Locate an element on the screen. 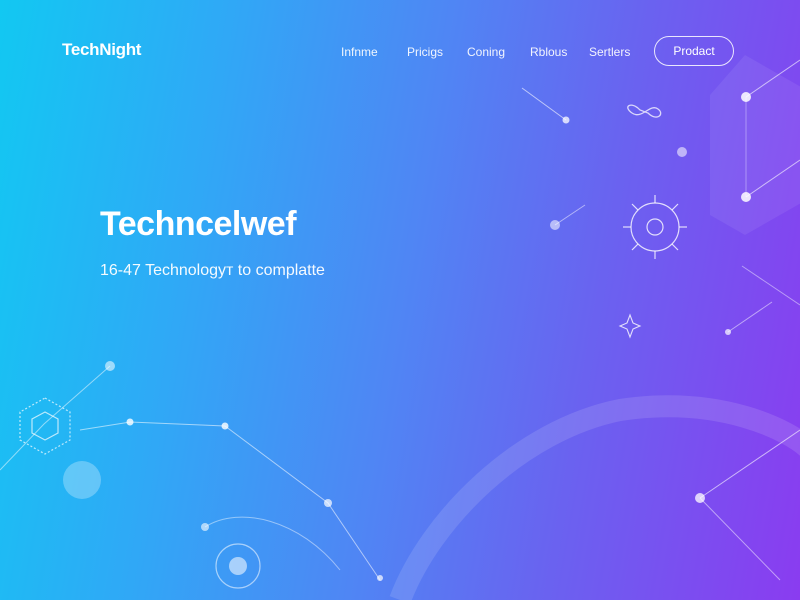 Image resolution: width=800 pixels, height=600 pixels. orbit-icon is located at coordinates (238, 566).